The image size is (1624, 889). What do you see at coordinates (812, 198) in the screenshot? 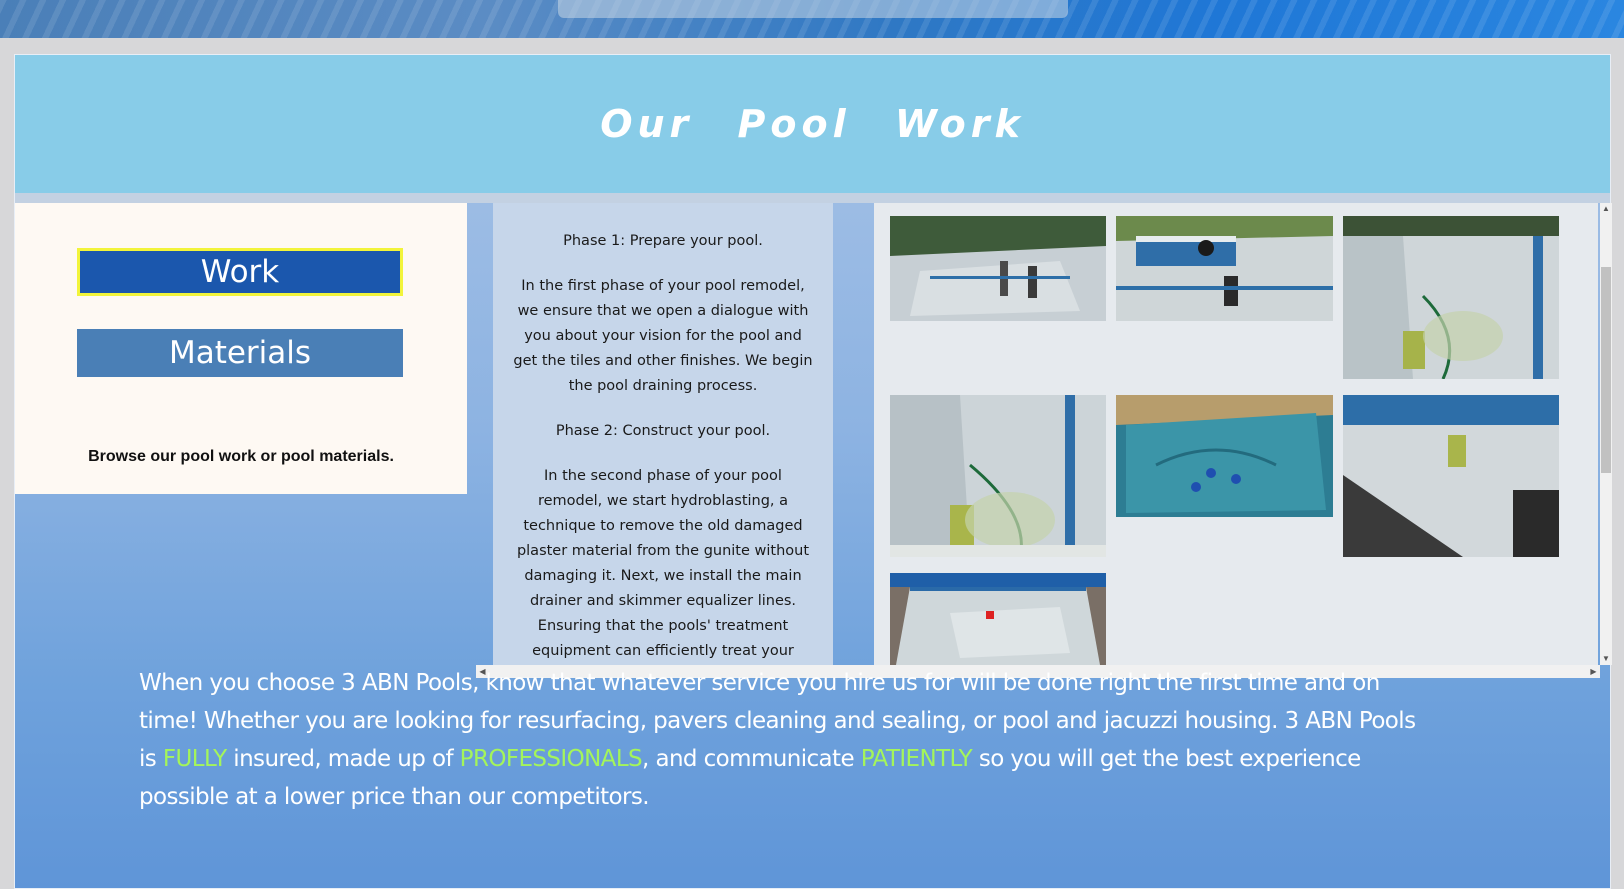
I see `divider` at bounding box center [812, 198].